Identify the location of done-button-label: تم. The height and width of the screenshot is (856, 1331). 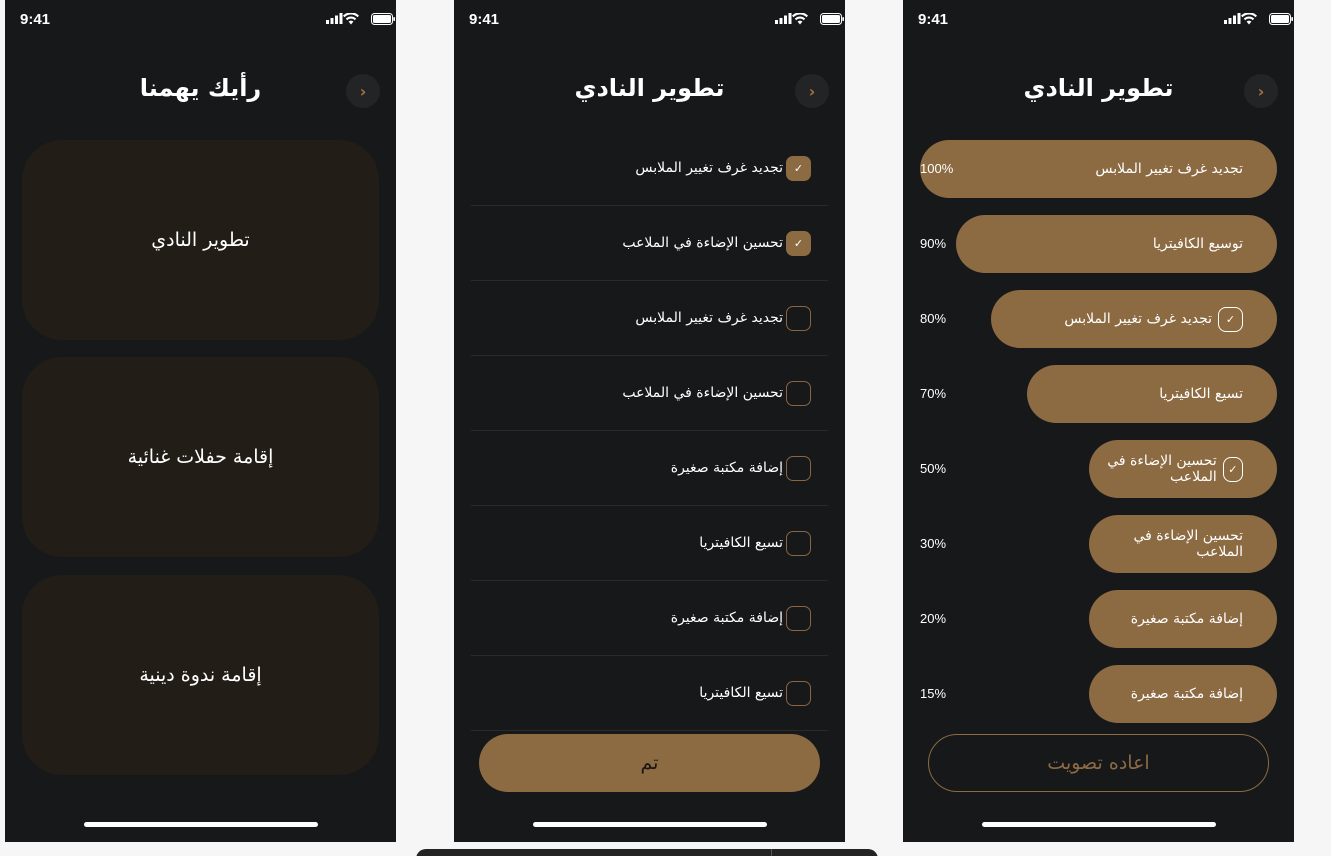
(649, 763).